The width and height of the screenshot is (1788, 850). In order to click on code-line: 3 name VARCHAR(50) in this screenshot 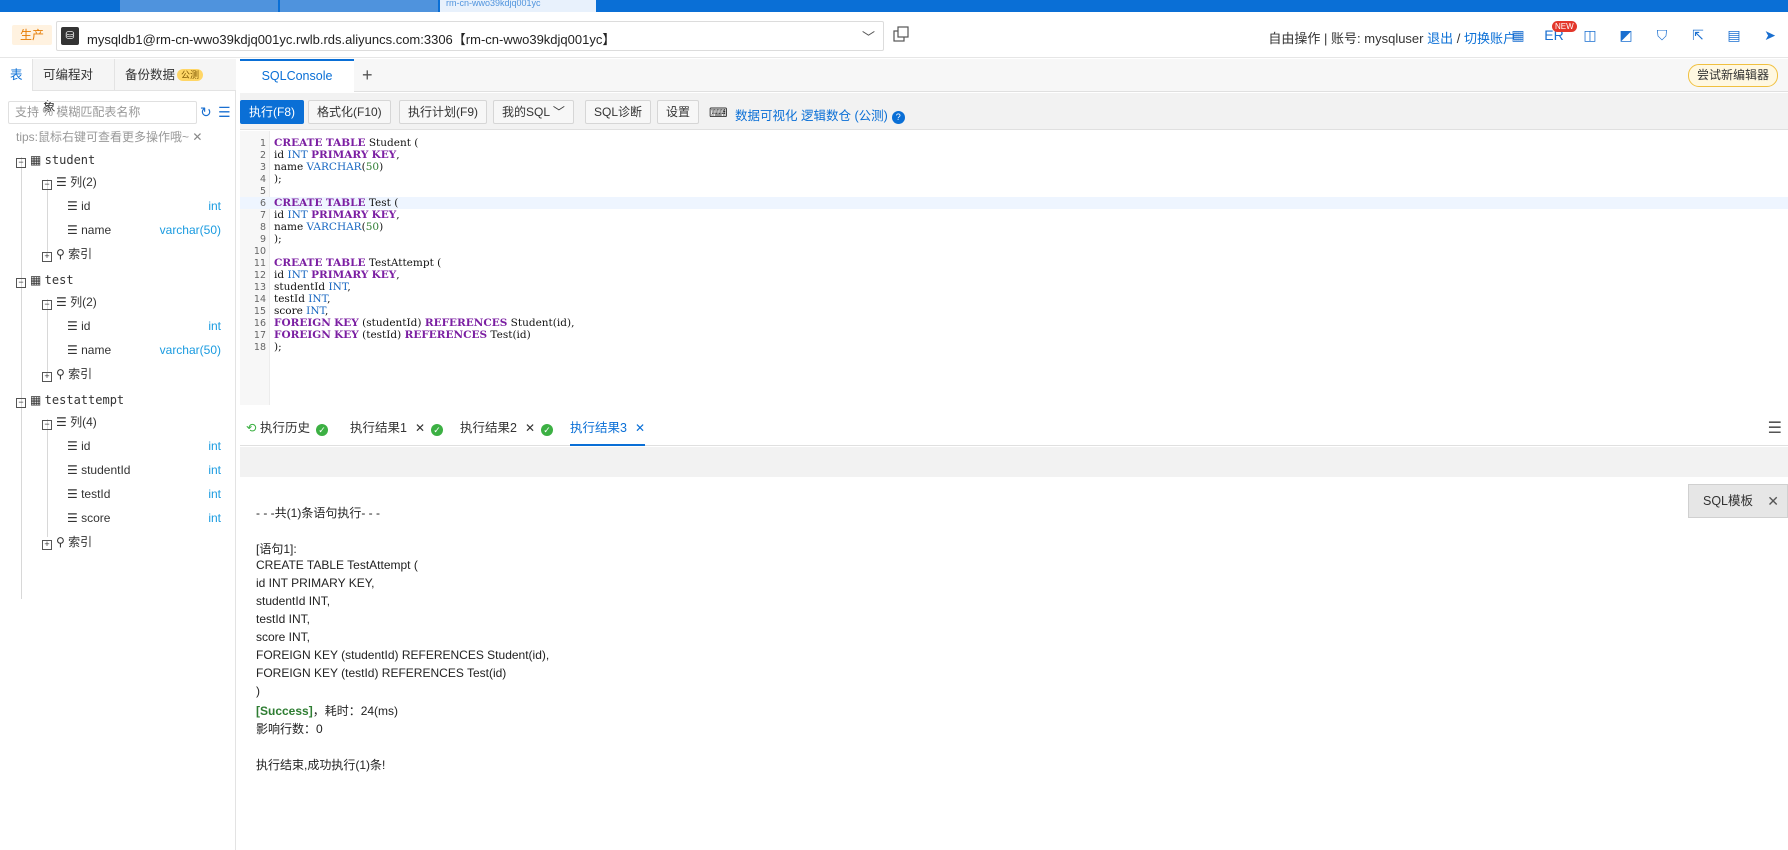, I will do `click(1014, 167)`.